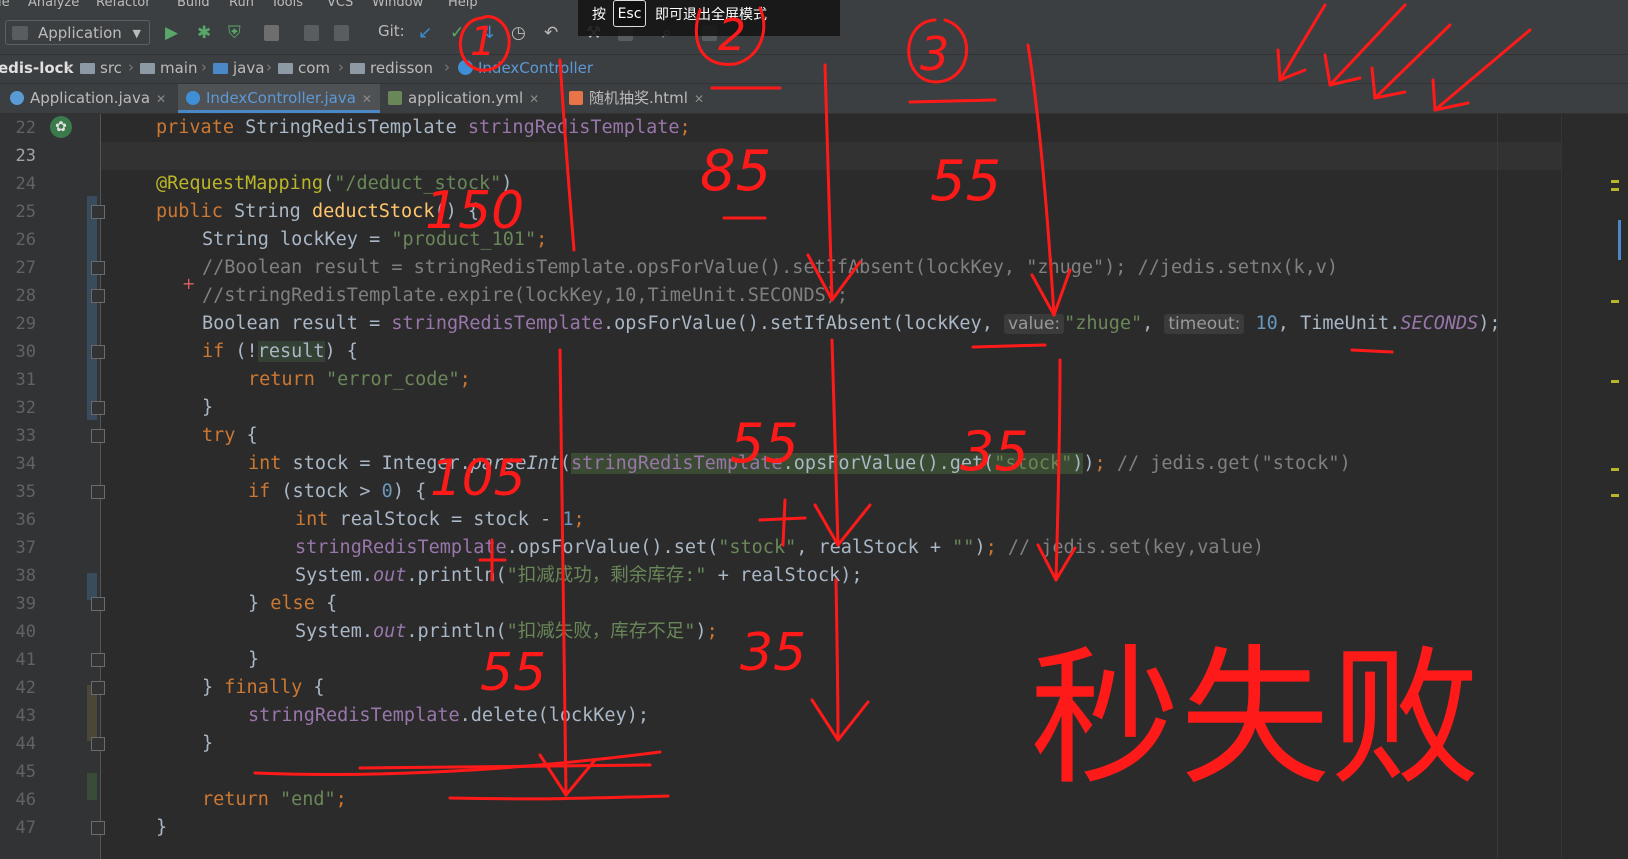 Image resolution: width=1628 pixels, height=859 pixels. What do you see at coordinates (359, 379) in the screenshot?
I see `code-line-31: return "error_code";` at bounding box center [359, 379].